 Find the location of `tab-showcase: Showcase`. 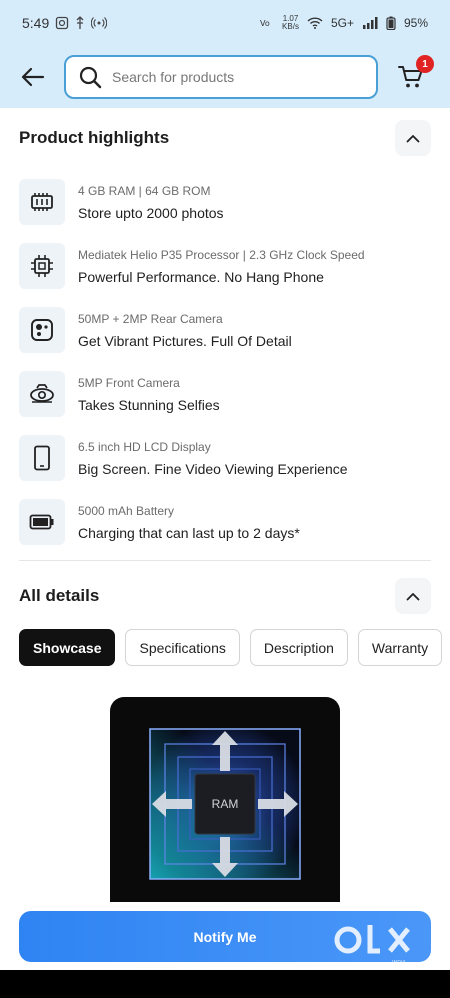

tab-showcase: Showcase is located at coordinates (67, 647).